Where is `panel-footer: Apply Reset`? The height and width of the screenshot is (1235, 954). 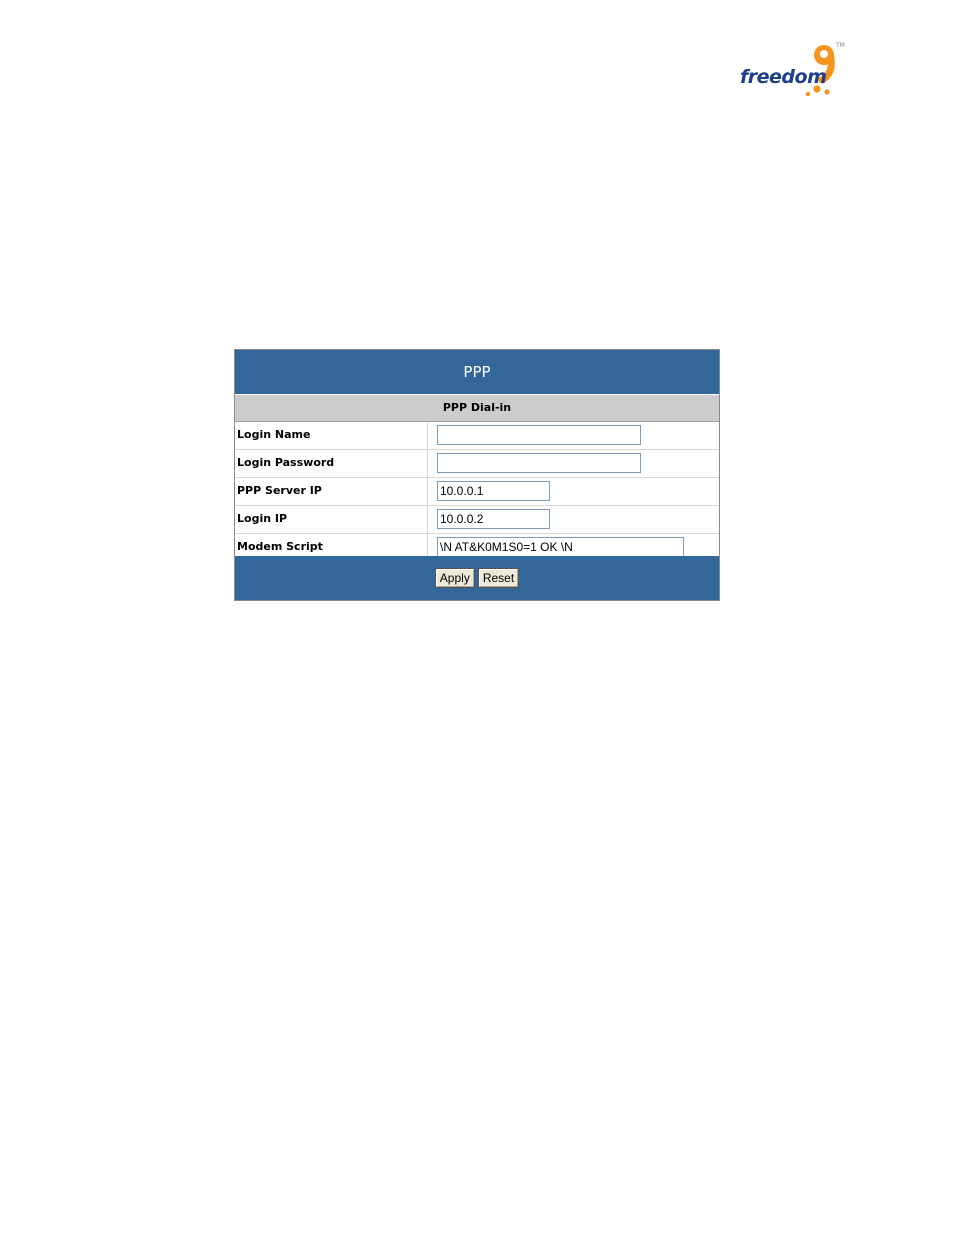
panel-footer: Apply Reset is located at coordinates (477, 578).